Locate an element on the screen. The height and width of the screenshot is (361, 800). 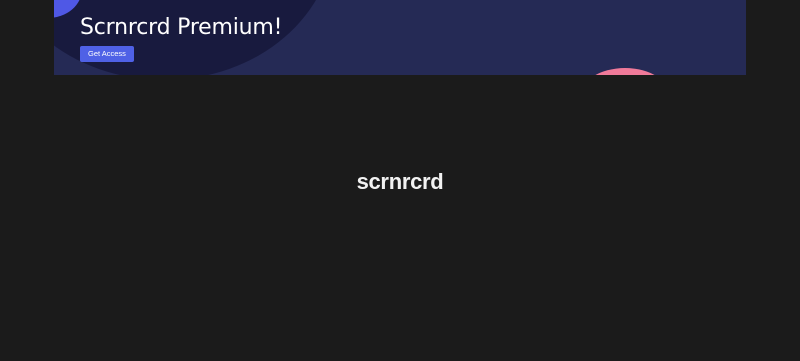
banner-pink-shape is located at coordinates (625, 71).